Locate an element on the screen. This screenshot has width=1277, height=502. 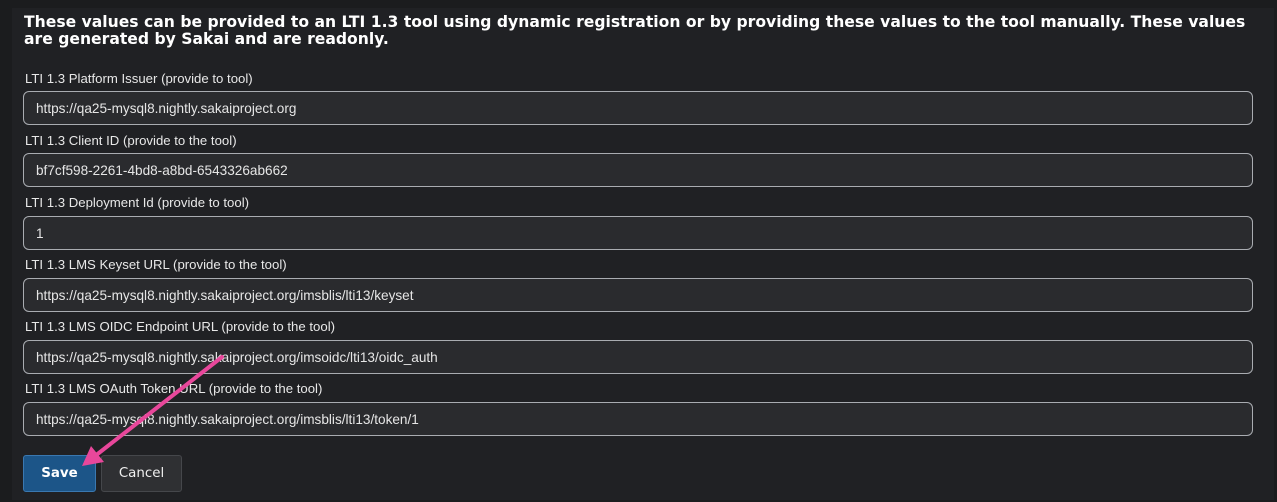
save-button: Save is located at coordinates (59, 473).